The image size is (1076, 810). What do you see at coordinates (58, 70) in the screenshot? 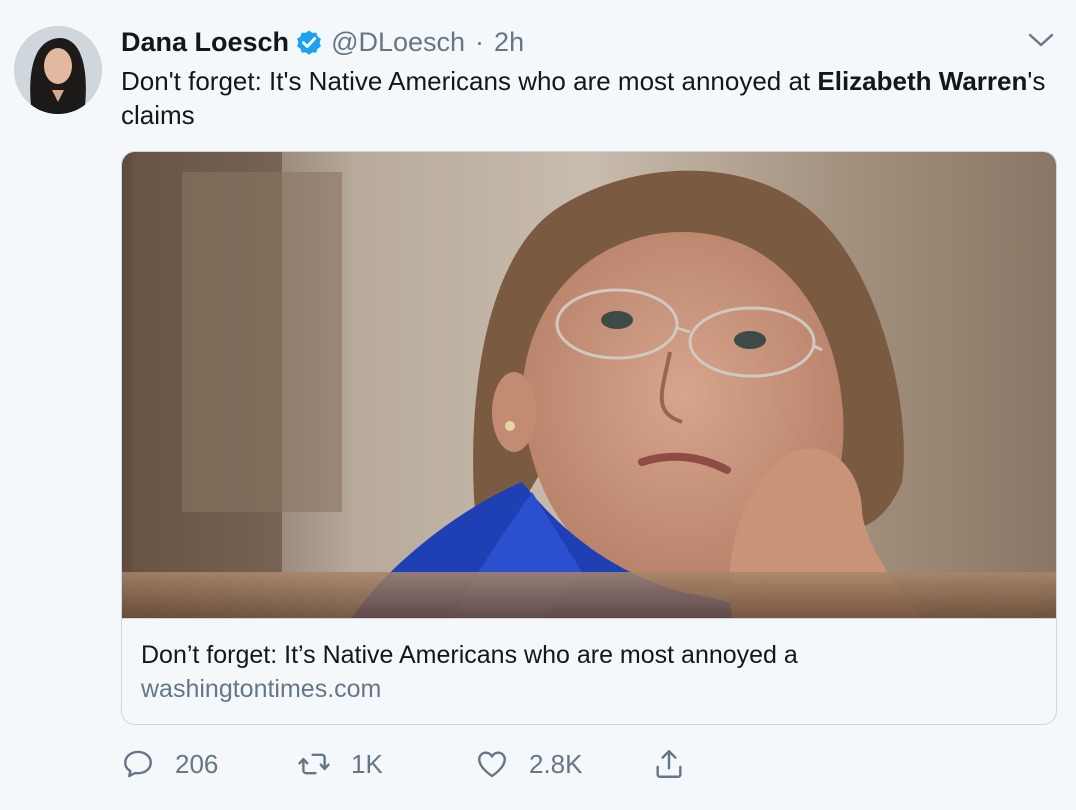
I see `avatar` at bounding box center [58, 70].